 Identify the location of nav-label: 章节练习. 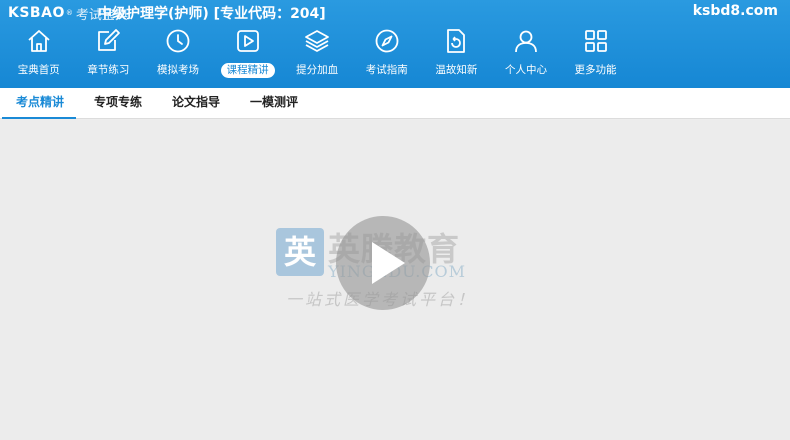
(108, 70).